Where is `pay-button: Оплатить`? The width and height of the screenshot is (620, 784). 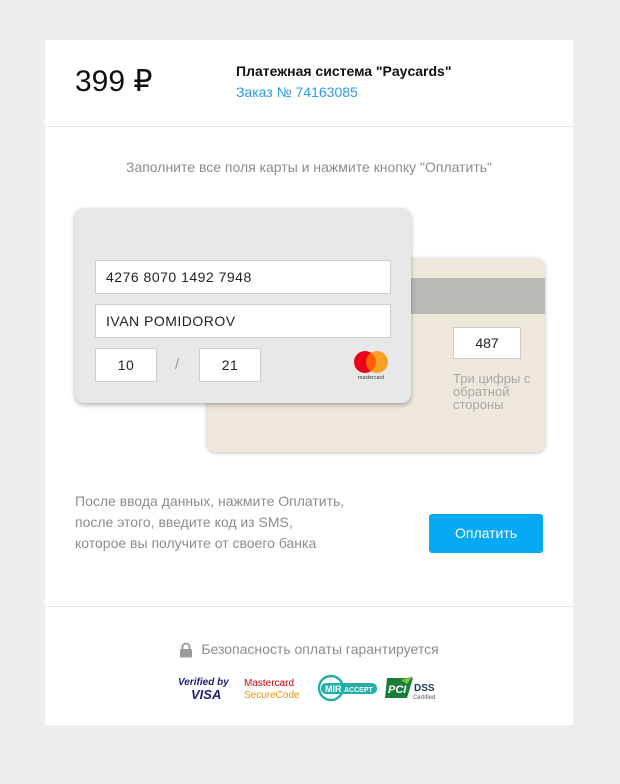 pay-button: Оплатить is located at coordinates (486, 533).